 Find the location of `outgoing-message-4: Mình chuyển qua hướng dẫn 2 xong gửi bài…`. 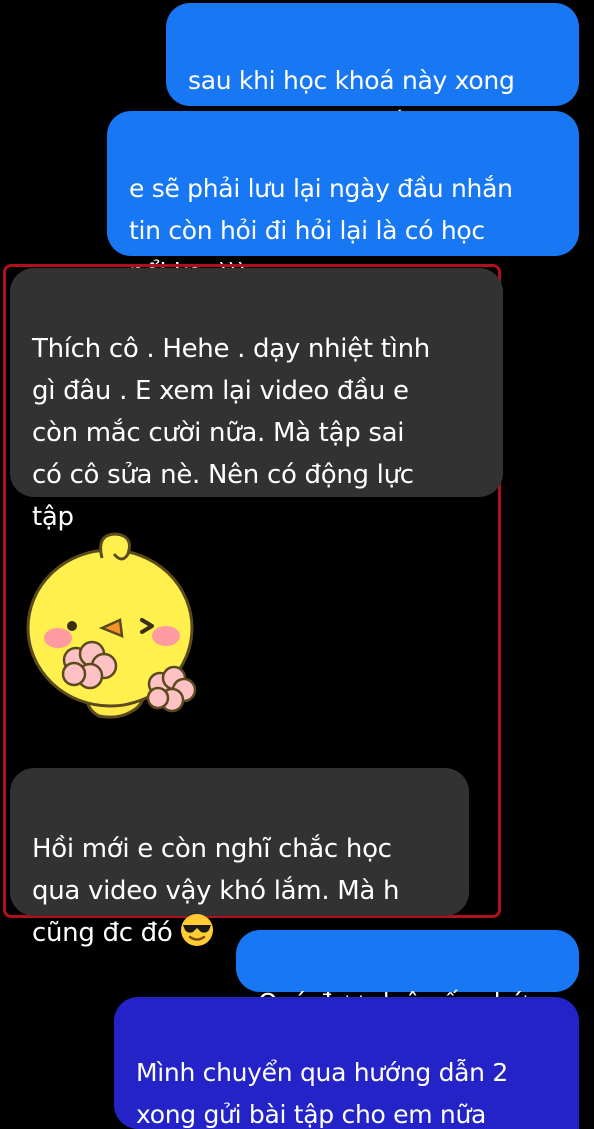

outgoing-message-4: Mình chuyển qua hướng dẫn 2 xong gửi bài… is located at coordinates (346, 1063).